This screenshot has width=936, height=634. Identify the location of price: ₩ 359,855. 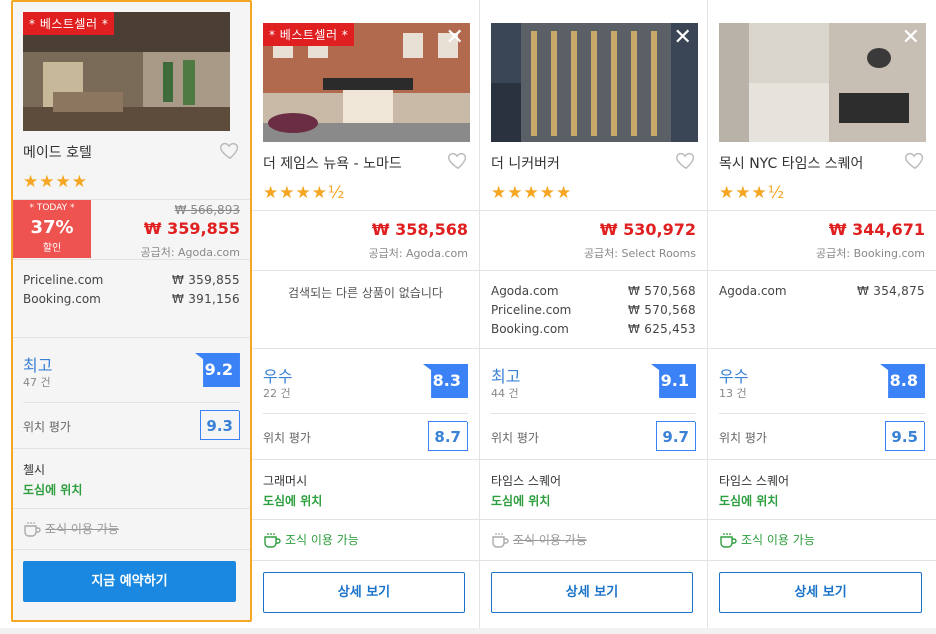
(192, 228).